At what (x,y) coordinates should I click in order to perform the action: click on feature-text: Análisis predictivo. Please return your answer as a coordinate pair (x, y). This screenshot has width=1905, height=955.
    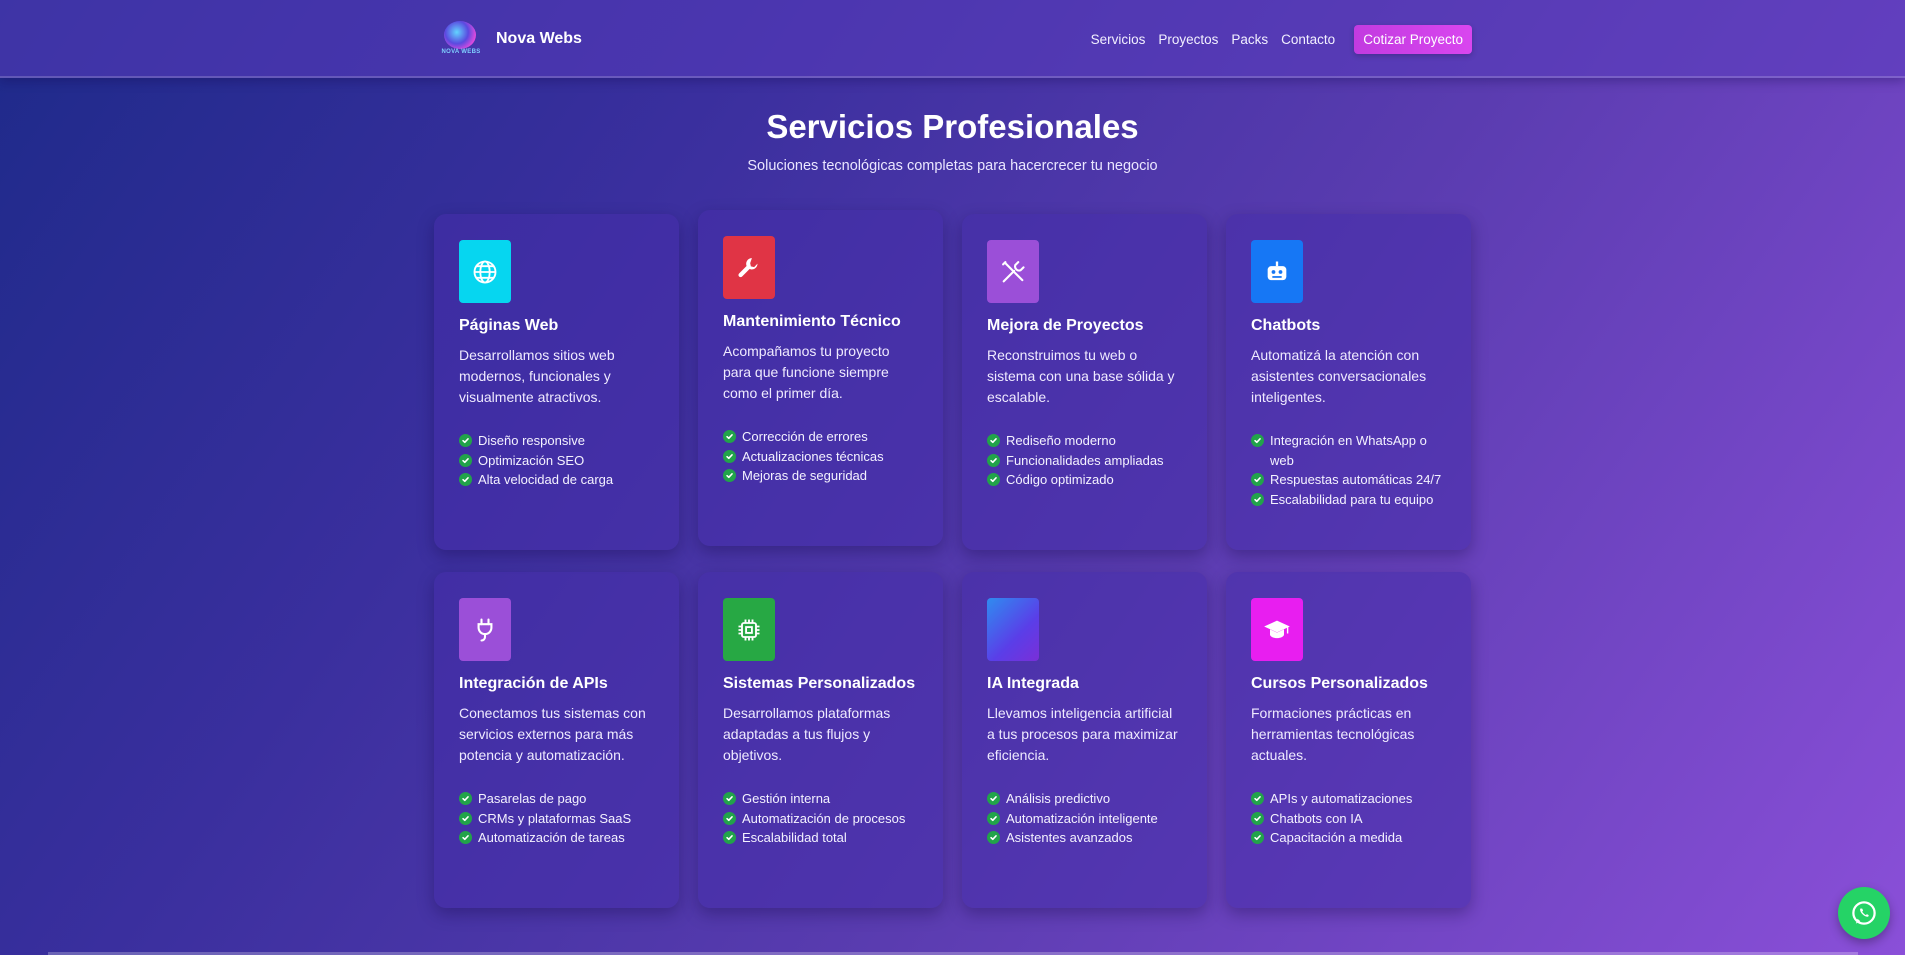
    Looking at the image, I should click on (1058, 798).